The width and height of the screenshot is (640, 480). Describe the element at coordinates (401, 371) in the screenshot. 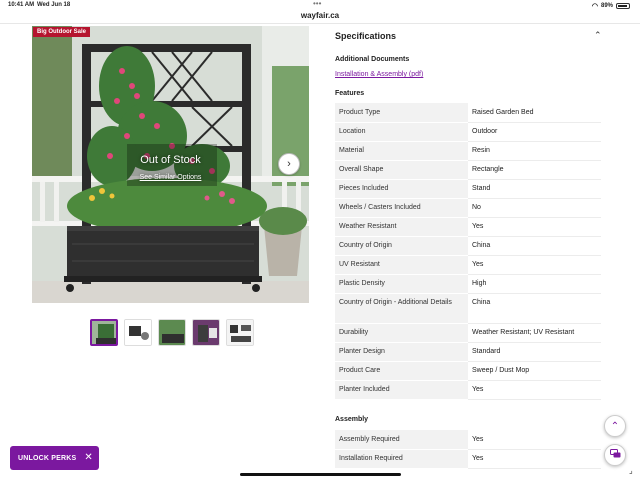

I see `spec-key: Product Care` at that location.